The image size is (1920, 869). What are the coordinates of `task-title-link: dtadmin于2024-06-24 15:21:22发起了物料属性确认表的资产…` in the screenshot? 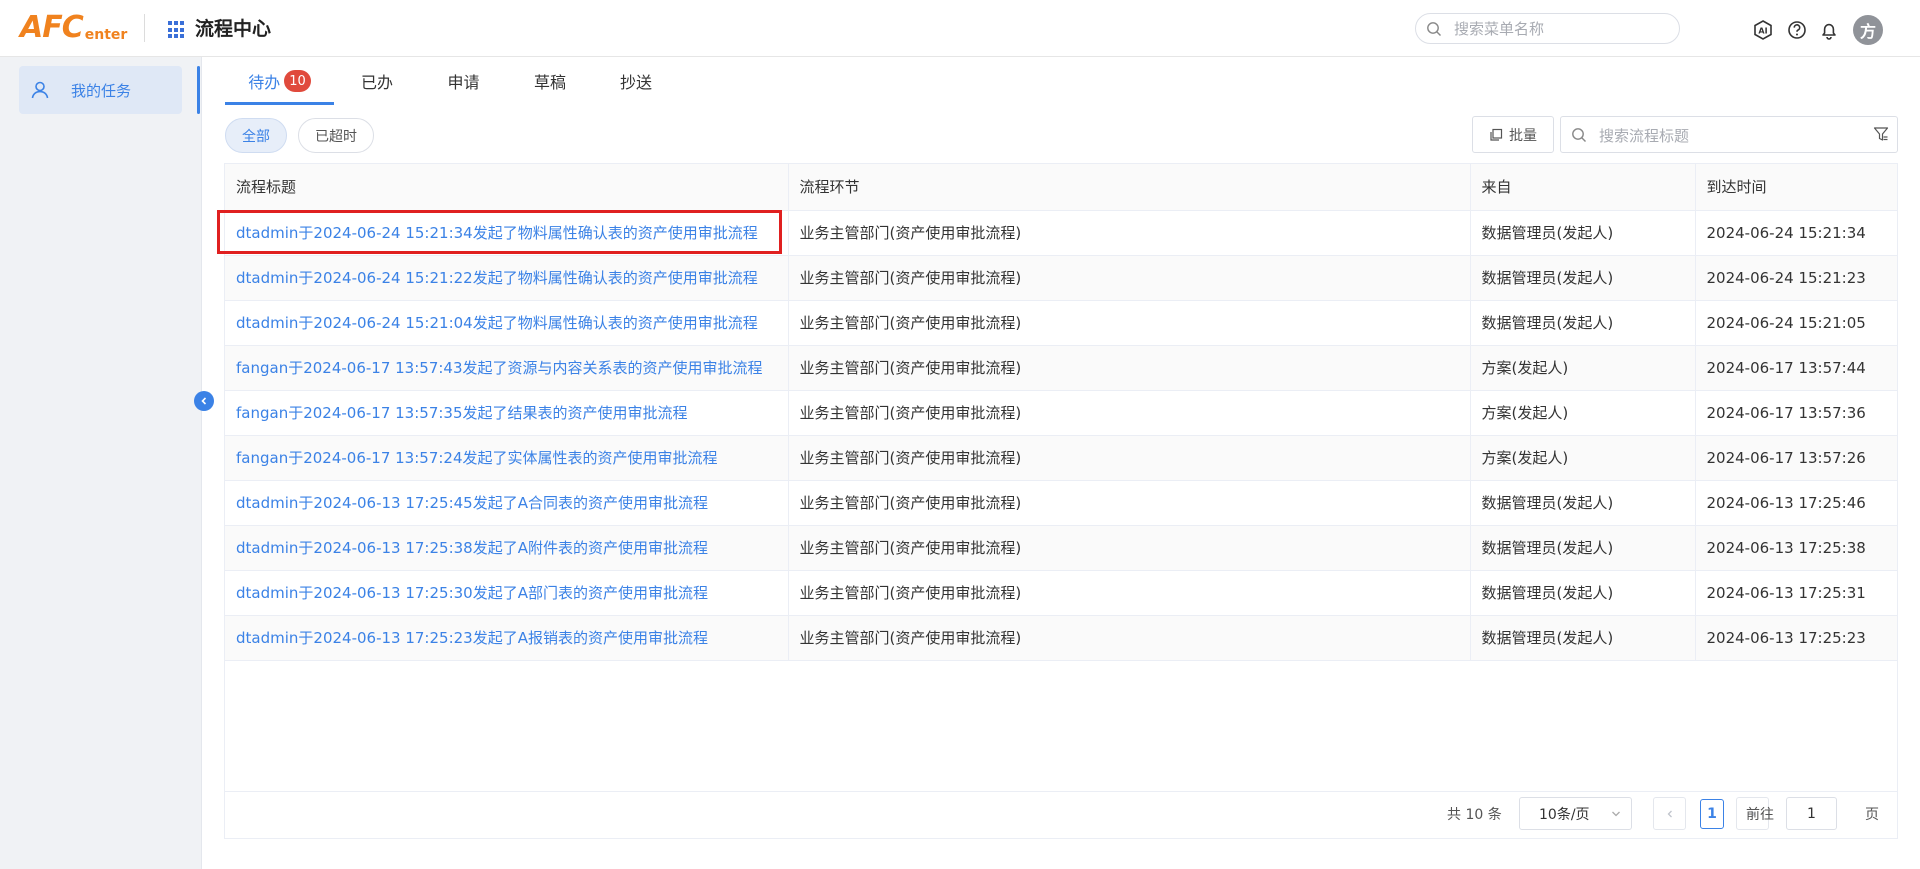 It's located at (507, 278).